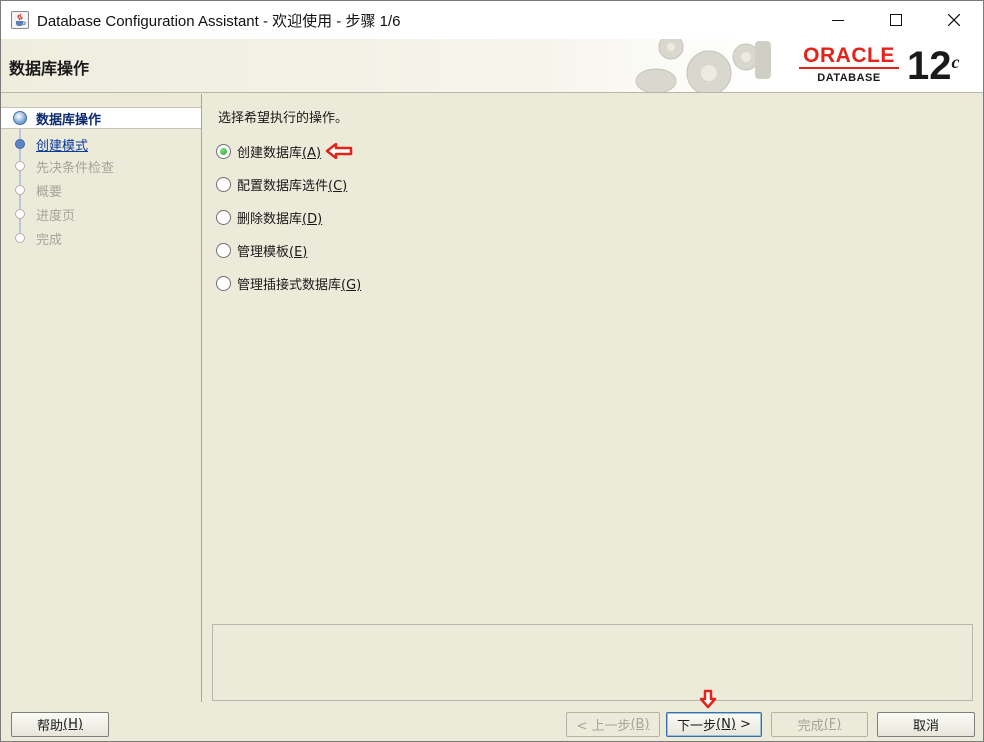  I want to click on oracle-logo: ORACLE DATABASE, so click(849, 64).